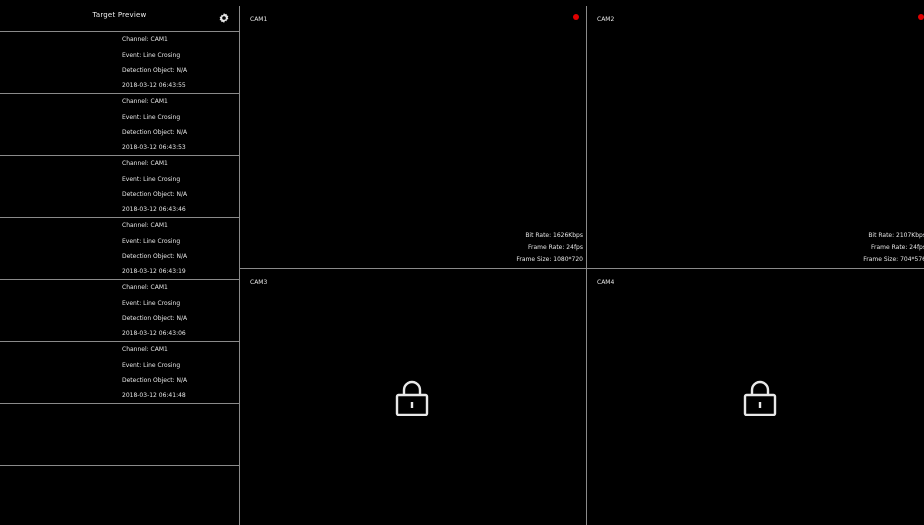 The width and height of the screenshot is (924, 525). I want to click on bit-rate: Bit Rate: 2107Kbps, so click(896, 235).